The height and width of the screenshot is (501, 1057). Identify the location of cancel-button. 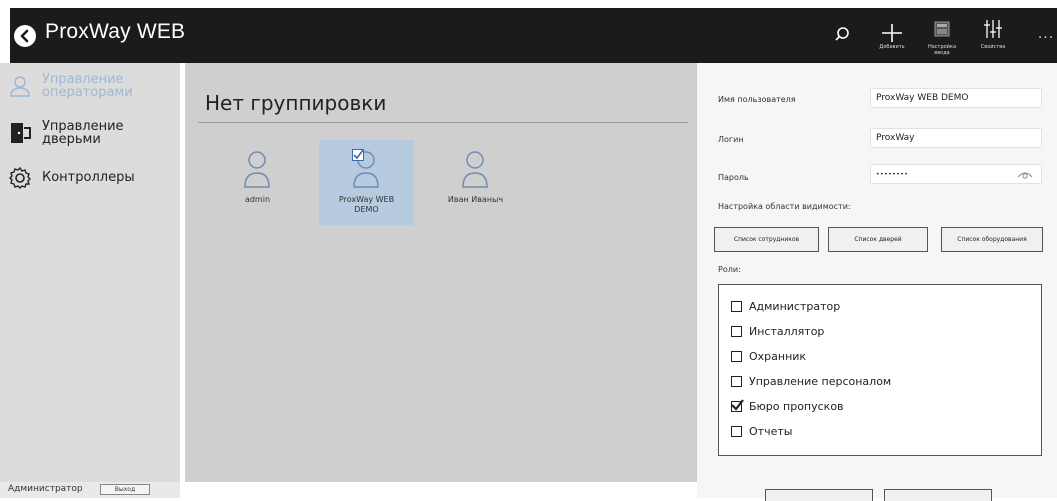
(938, 495).